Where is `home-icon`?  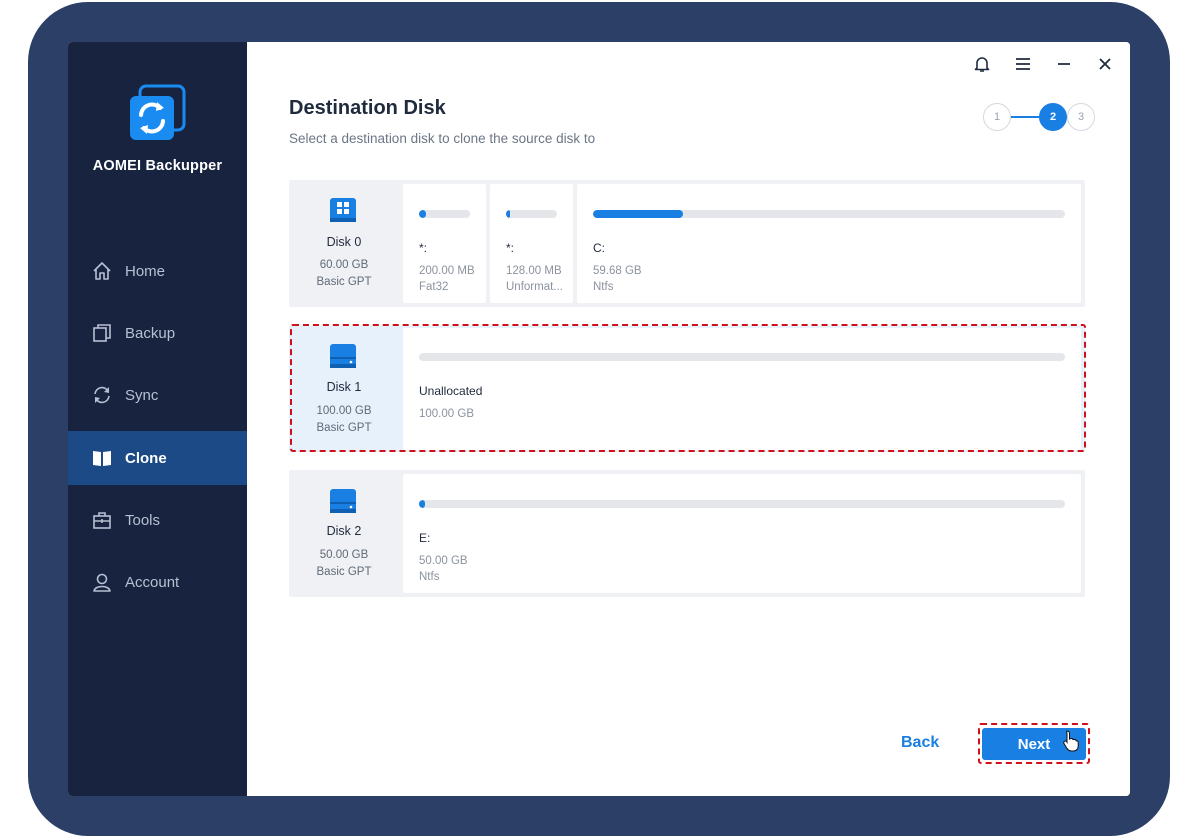
home-icon is located at coordinates (102, 271).